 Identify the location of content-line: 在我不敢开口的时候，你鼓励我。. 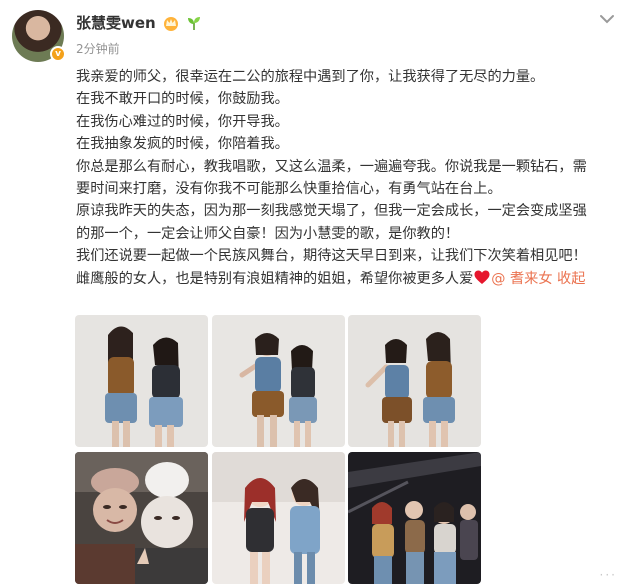
(182, 99).